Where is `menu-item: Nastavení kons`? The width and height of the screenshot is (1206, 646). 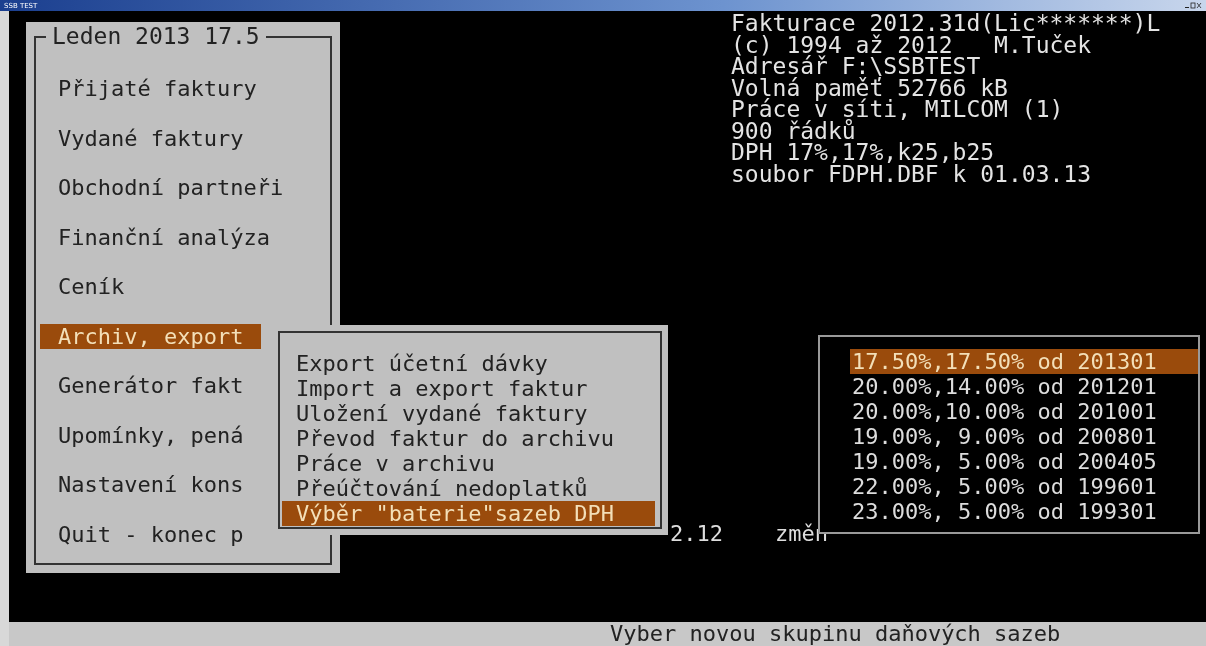
menu-item: Nastavení kons is located at coordinates (151, 484).